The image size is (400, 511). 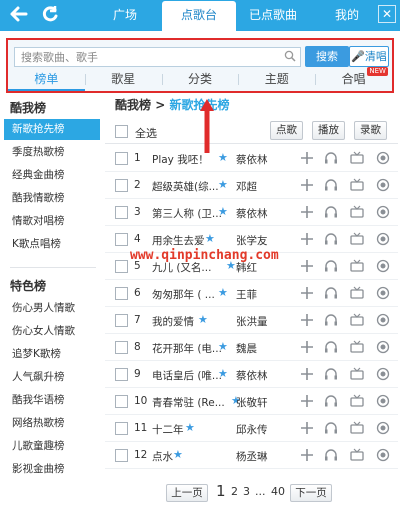 What do you see at coordinates (52, 377) in the screenshot?
I see `sidebar-item-rising: 人气飙升榜` at bounding box center [52, 377].